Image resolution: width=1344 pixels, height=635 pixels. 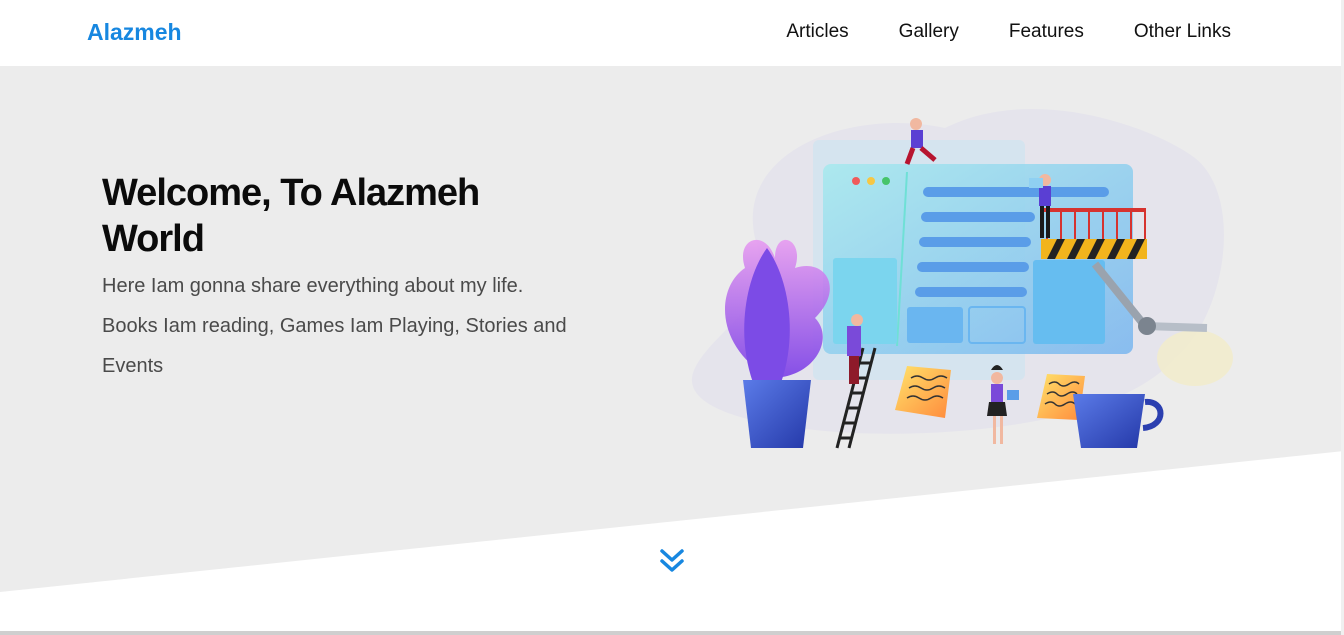 I want to click on nav-link-features: Features, so click(x=1046, y=32).